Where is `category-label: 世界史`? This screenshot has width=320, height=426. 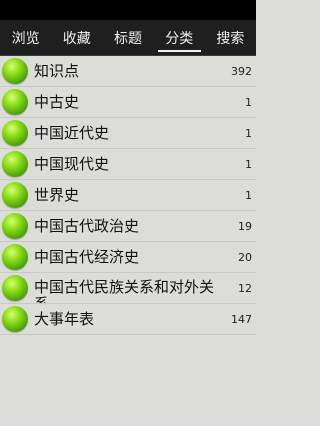 category-label: 世界史 is located at coordinates (57, 194).